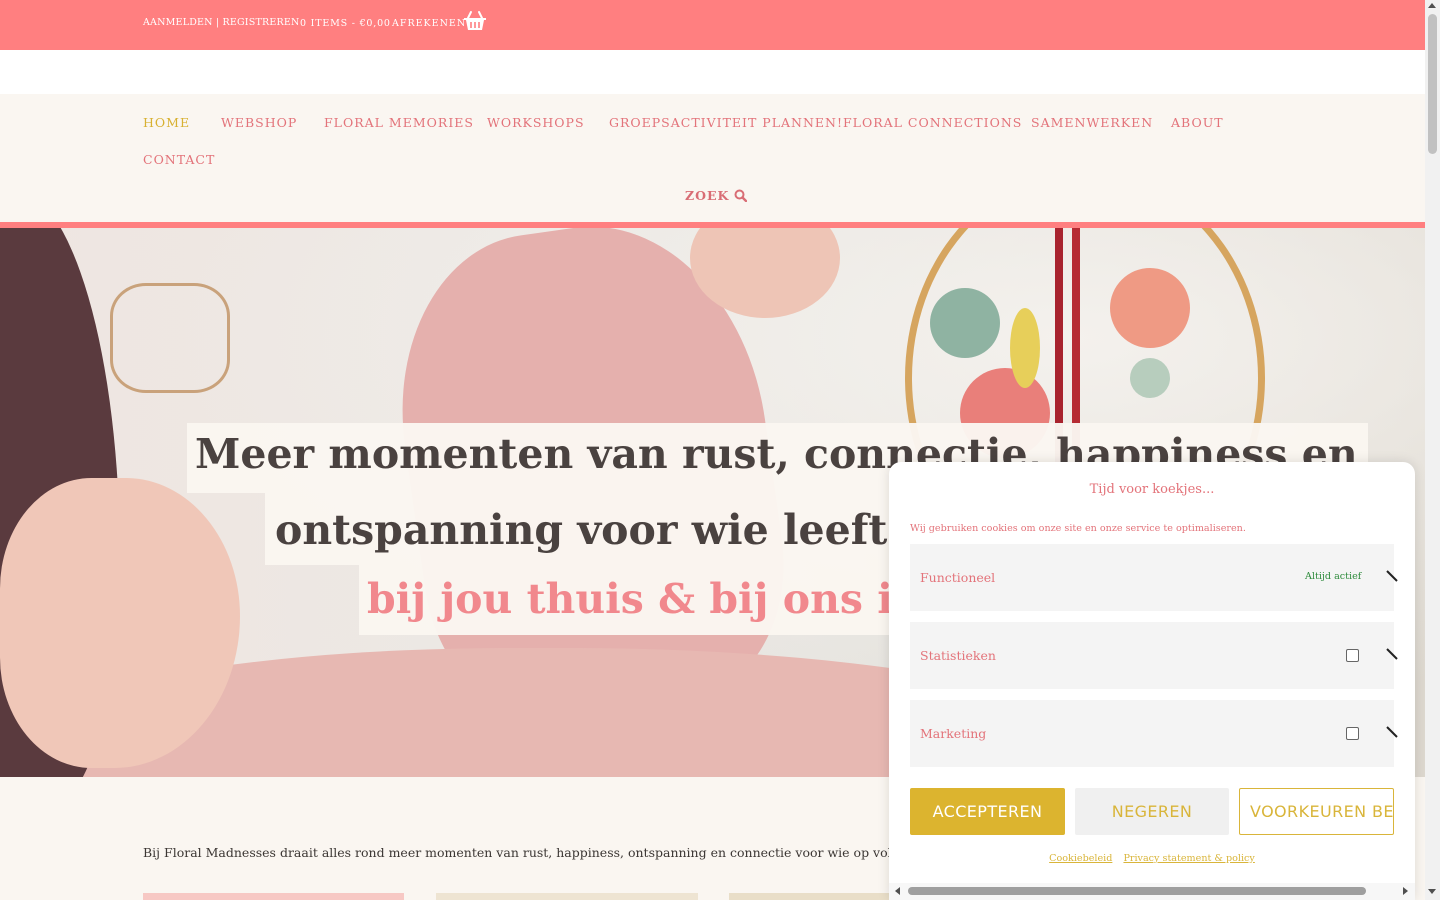  Describe the element at coordinates (221, 22) in the screenshot. I see `login-register-link: AANMELDEN | REGISTREREN` at that location.